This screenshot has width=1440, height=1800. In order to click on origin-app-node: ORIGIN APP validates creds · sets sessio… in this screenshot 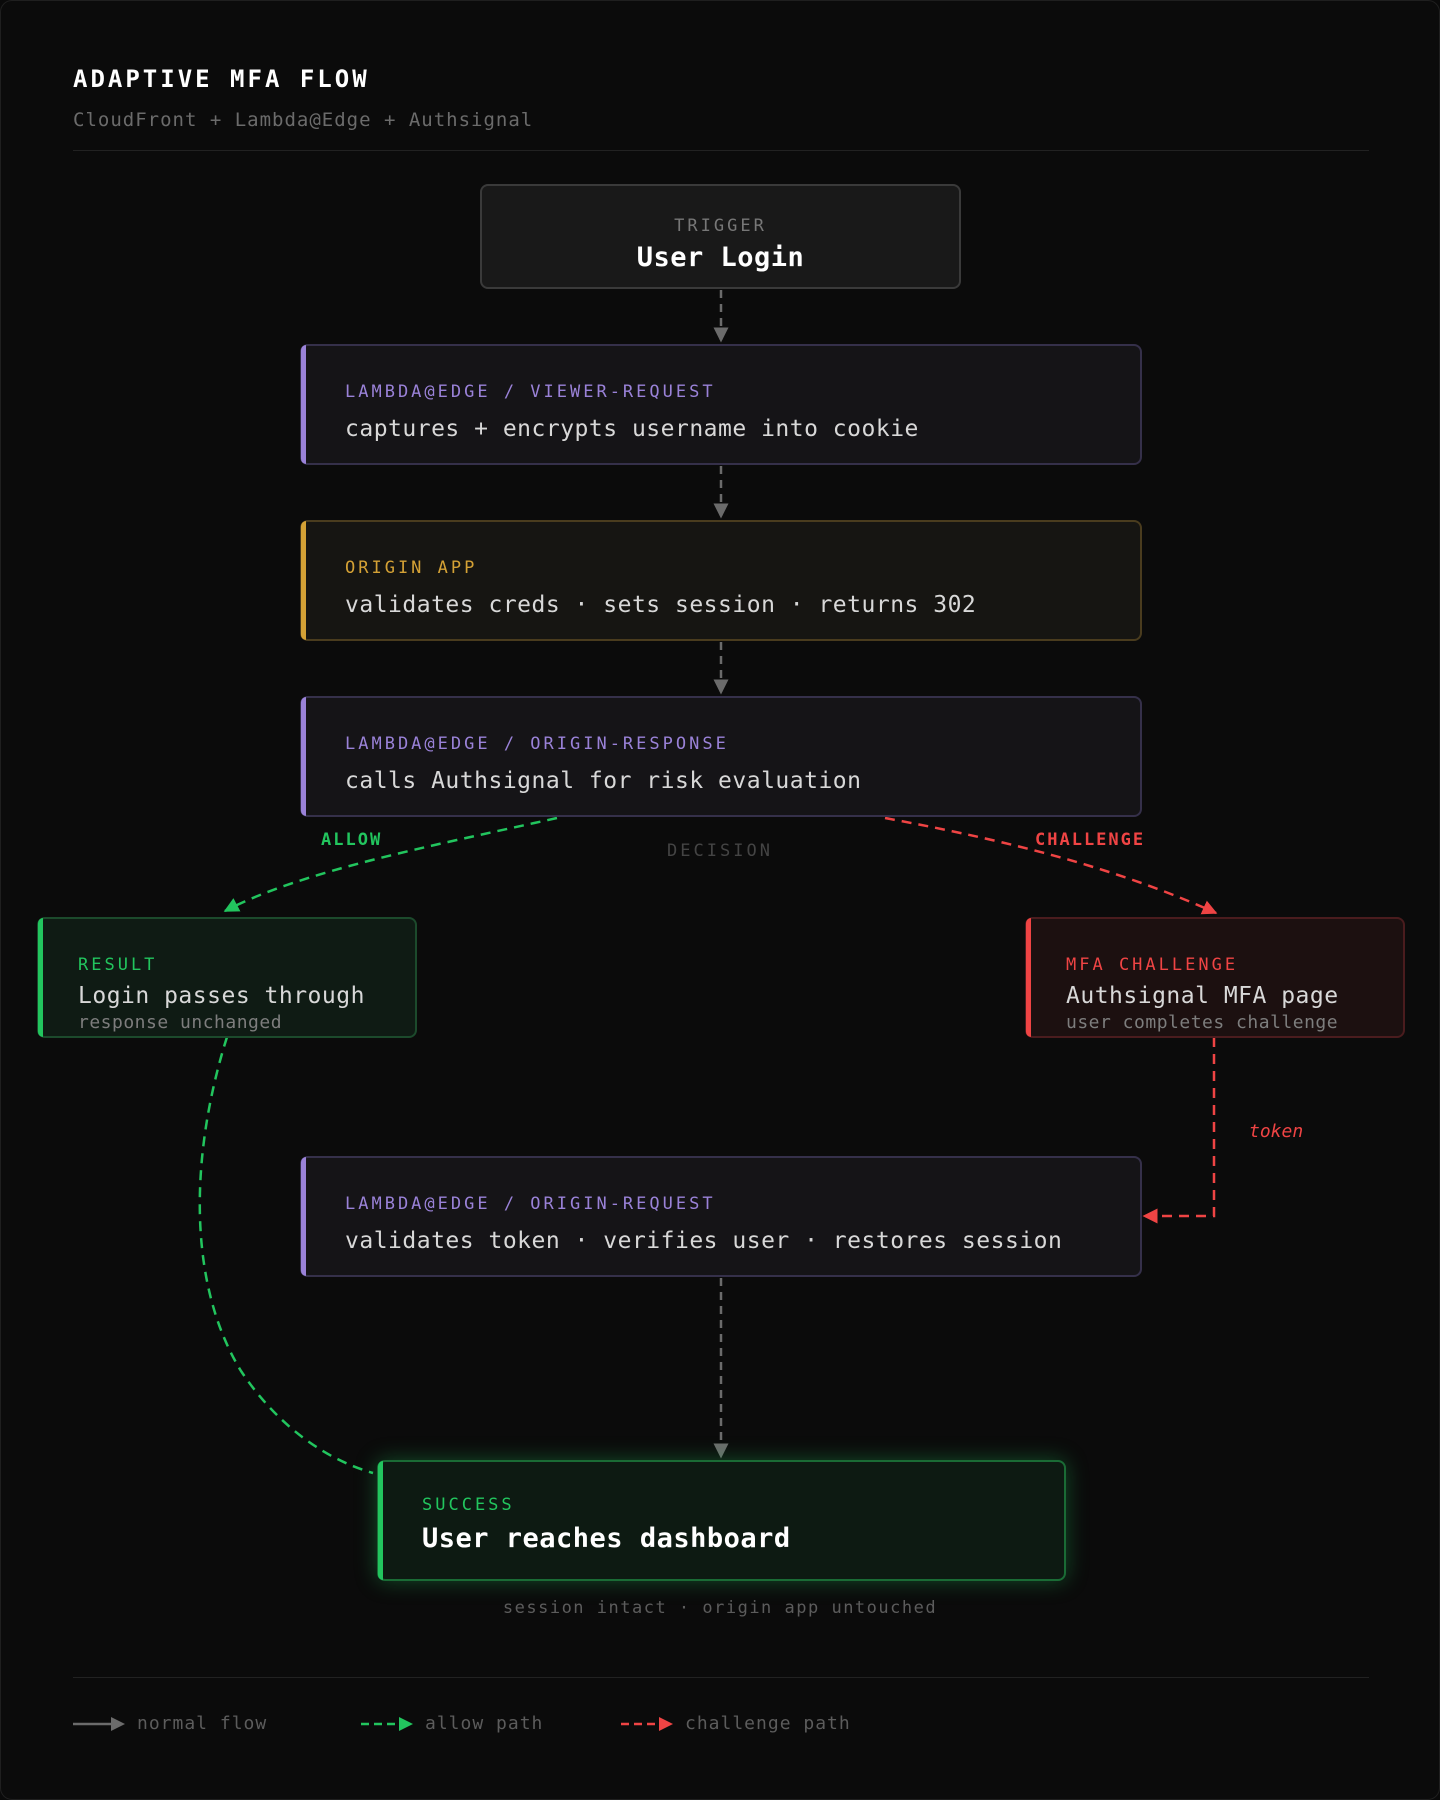, I will do `click(721, 580)`.